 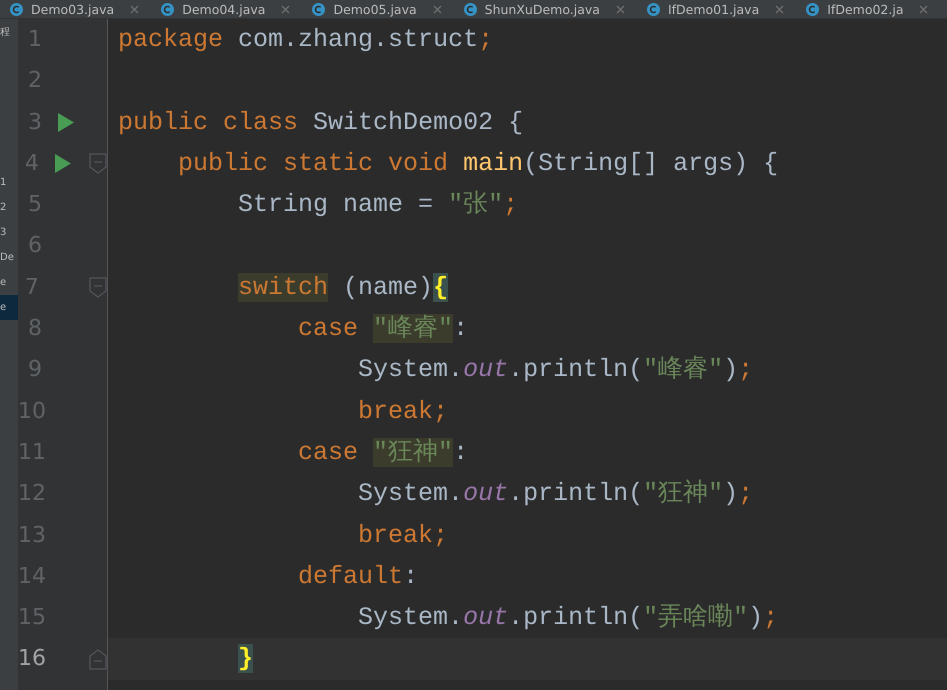 I want to click on file-tab: IfDemo02.ja, so click(x=868, y=9).